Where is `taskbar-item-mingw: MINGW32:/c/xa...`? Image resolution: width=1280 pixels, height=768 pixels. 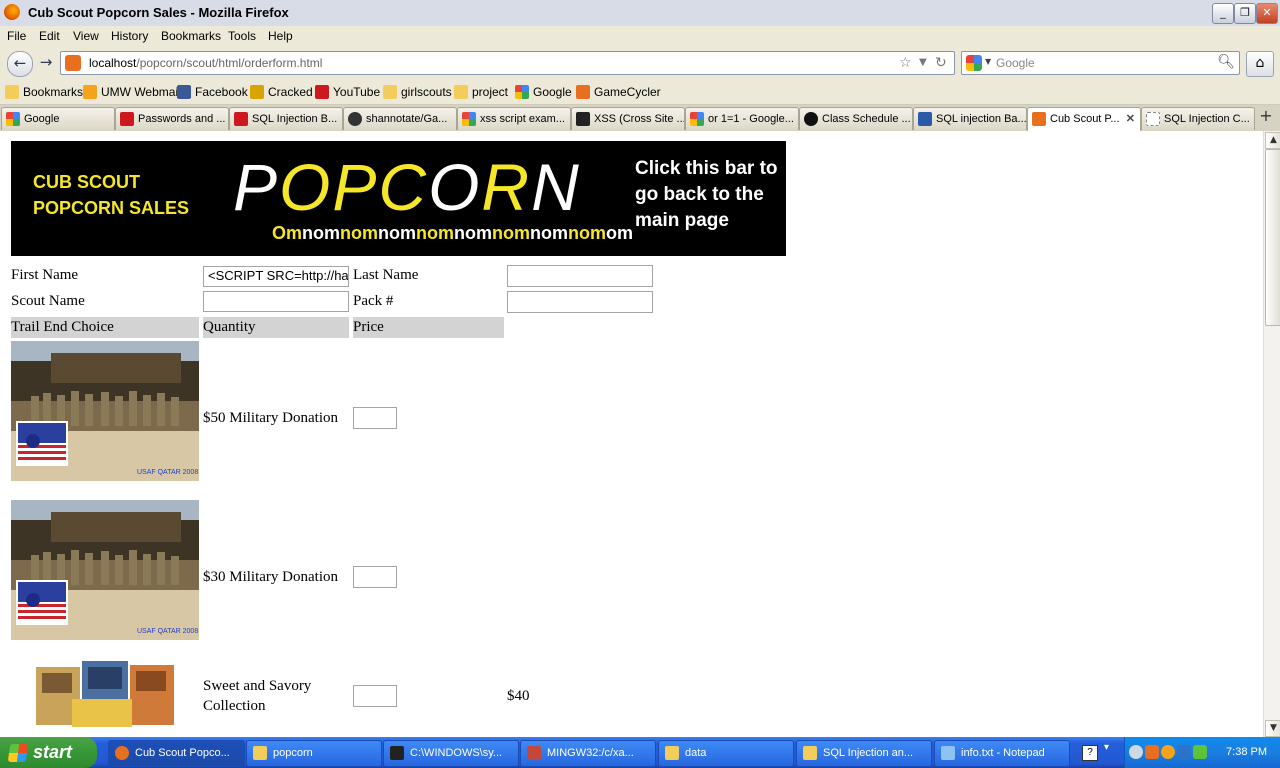 taskbar-item-mingw: MINGW32:/c/xa... is located at coordinates (588, 753).